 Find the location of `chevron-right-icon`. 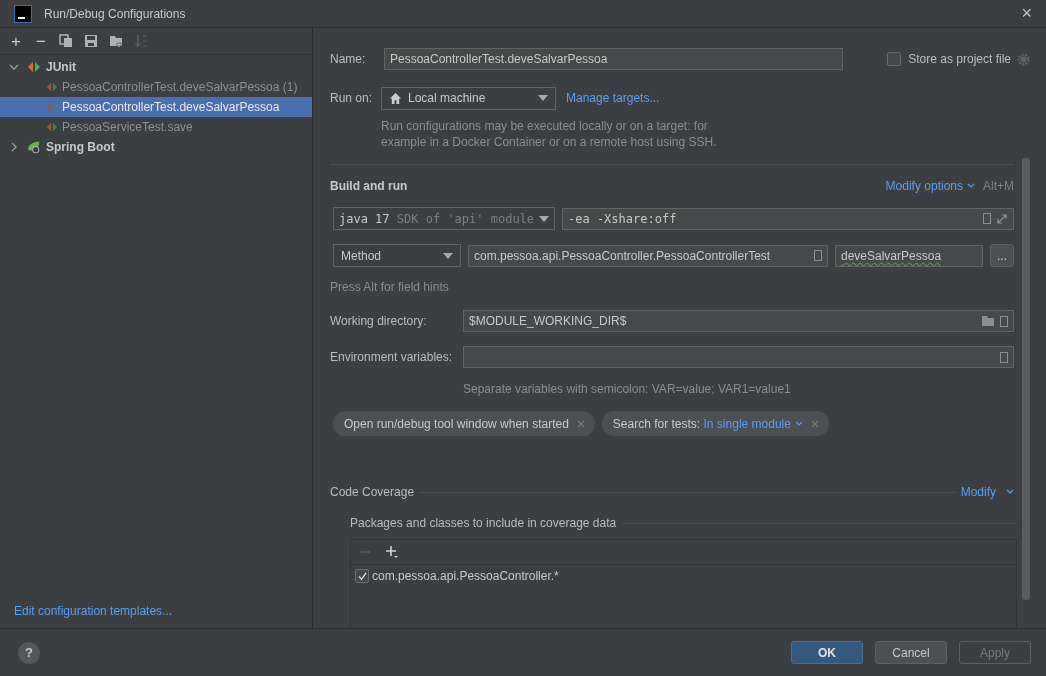

chevron-right-icon is located at coordinates (14, 147).